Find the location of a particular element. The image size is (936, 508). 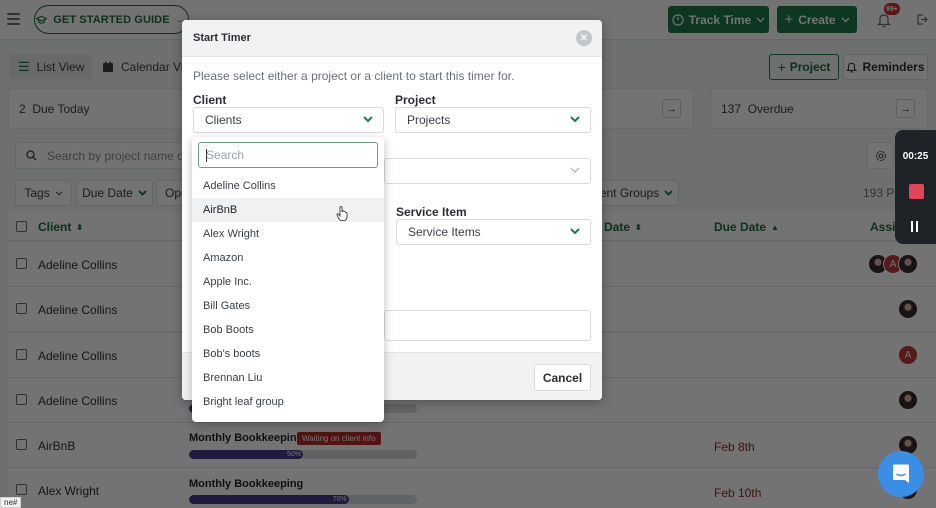

project-field-label: Project is located at coordinates (415, 100).